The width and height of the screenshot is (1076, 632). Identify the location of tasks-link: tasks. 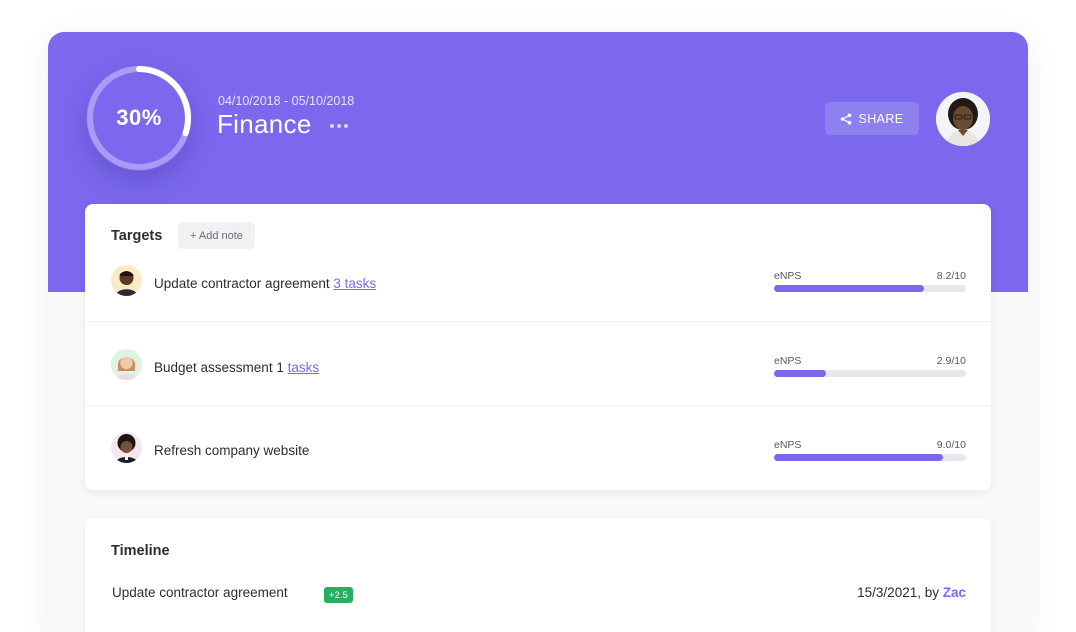
(304, 367).